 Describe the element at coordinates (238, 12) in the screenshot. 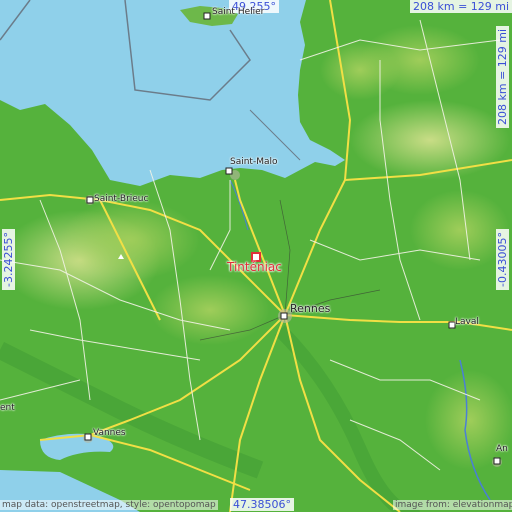

I see `saint-helier-label: Saint Helier` at that location.